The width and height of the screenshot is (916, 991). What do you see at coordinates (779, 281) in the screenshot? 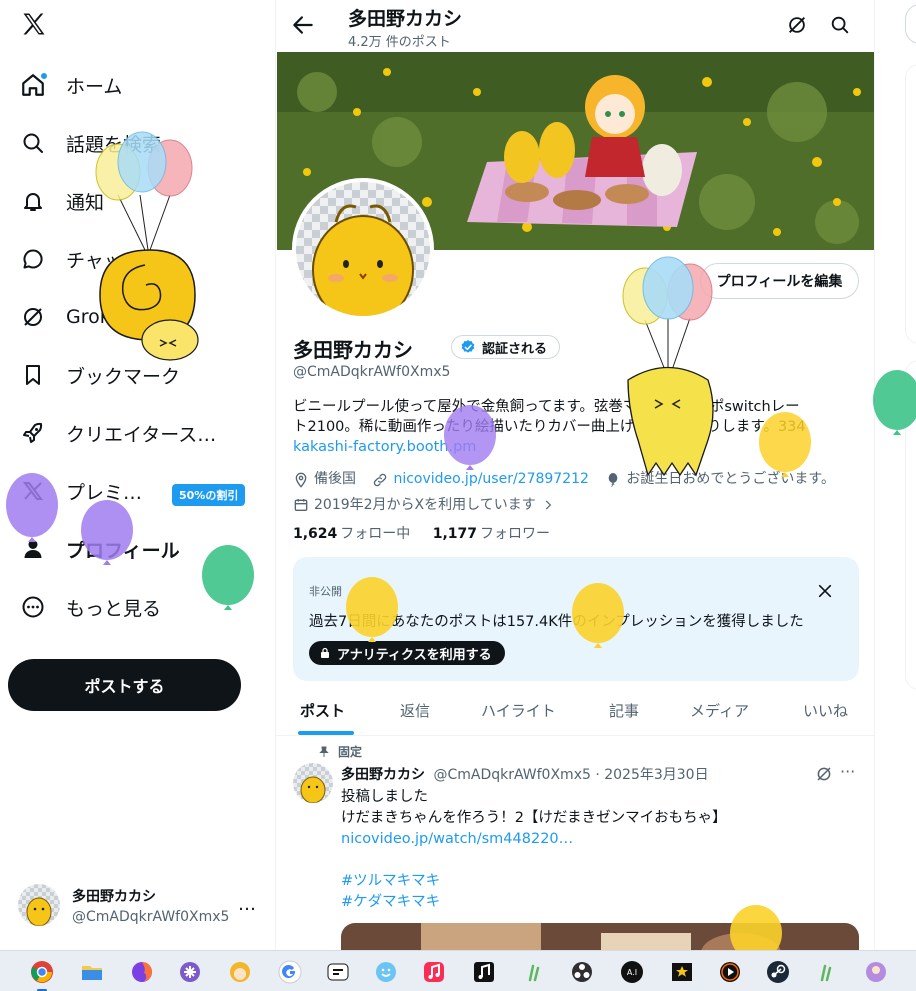
I see `edit-profile-button: プロフィールを編集` at bounding box center [779, 281].